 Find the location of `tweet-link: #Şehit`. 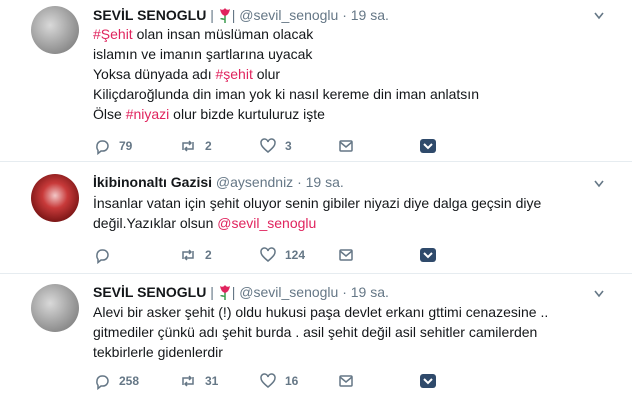

tweet-link: #Şehit is located at coordinates (113, 34).